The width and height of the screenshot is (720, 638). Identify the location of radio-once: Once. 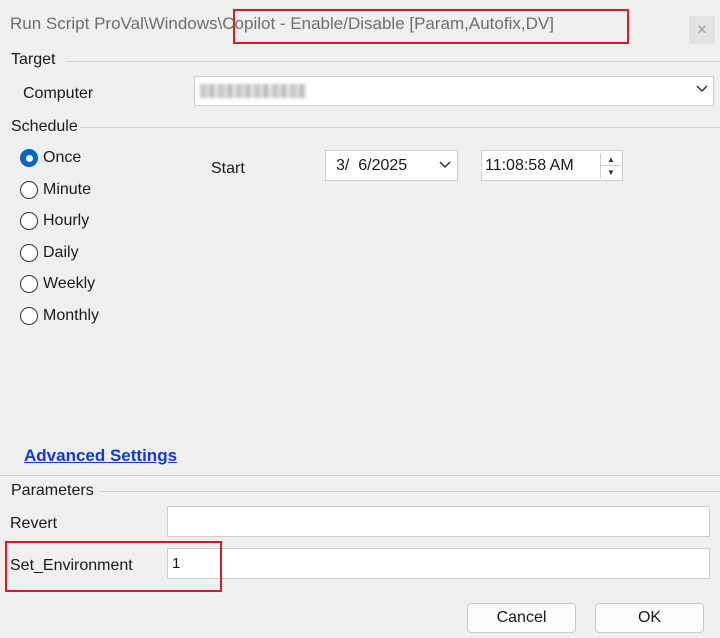
(50, 158).